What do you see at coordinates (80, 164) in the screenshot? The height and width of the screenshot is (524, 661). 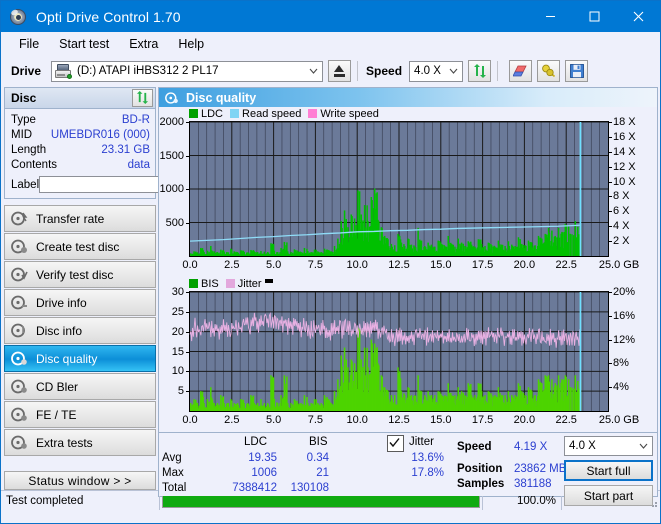 I see `disc-row-contents: Contents data` at bounding box center [80, 164].